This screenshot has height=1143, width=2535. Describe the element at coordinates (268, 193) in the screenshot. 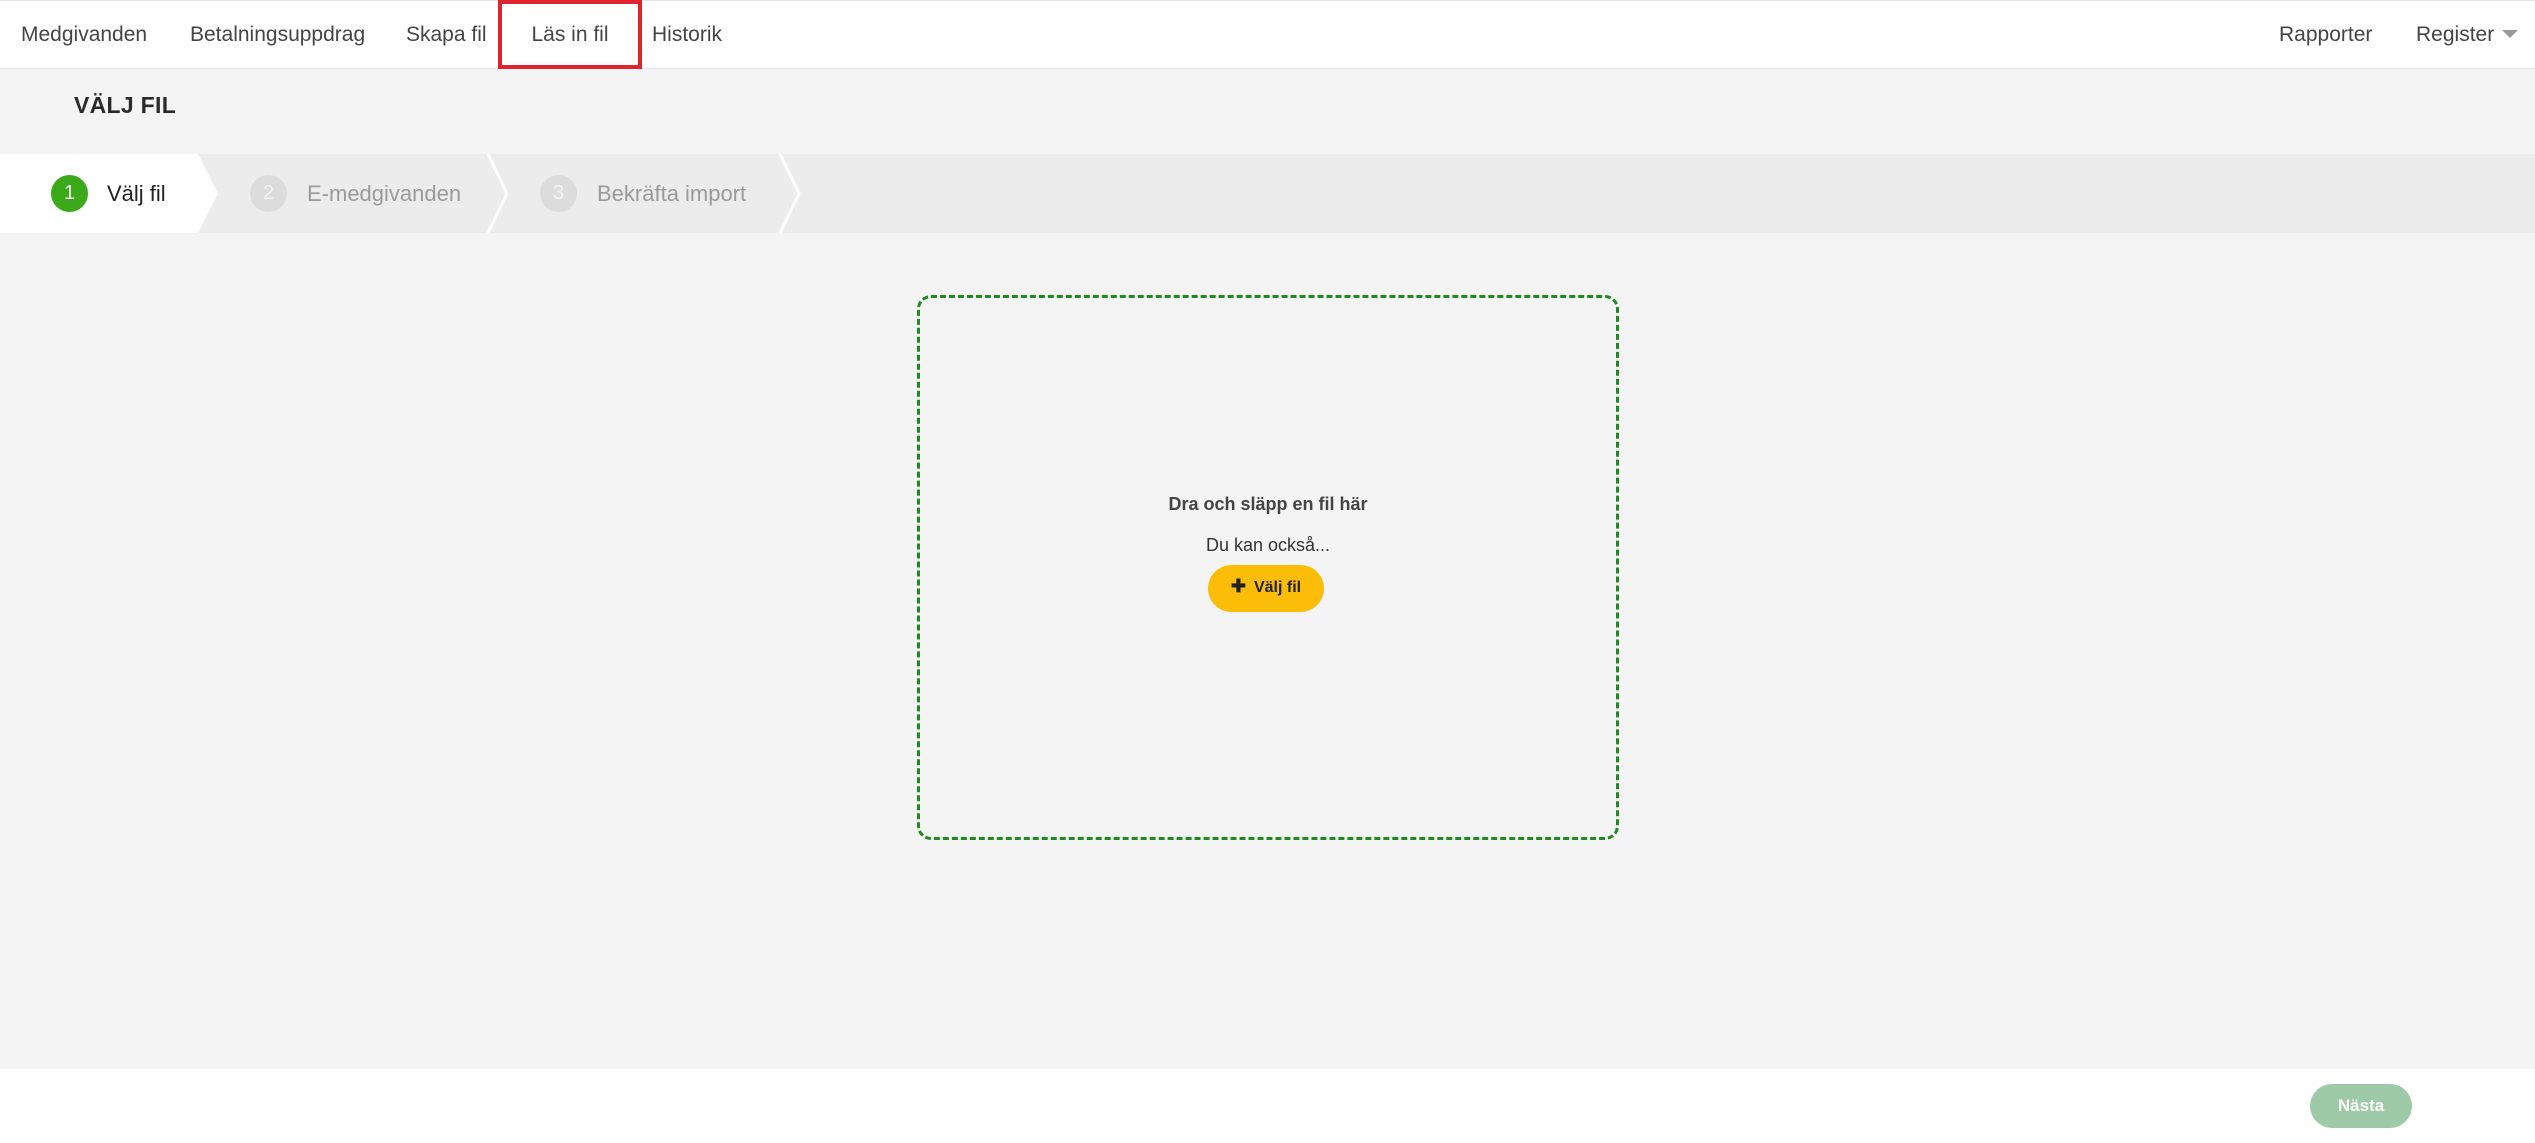

I see `step-2-number: 2` at that location.